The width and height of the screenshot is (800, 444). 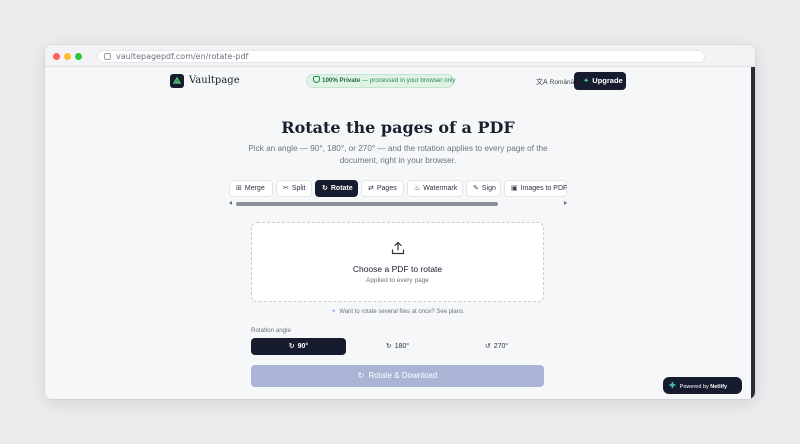 I want to click on rotate-download-button: ↻ Rotate & Download, so click(x=397, y=376).